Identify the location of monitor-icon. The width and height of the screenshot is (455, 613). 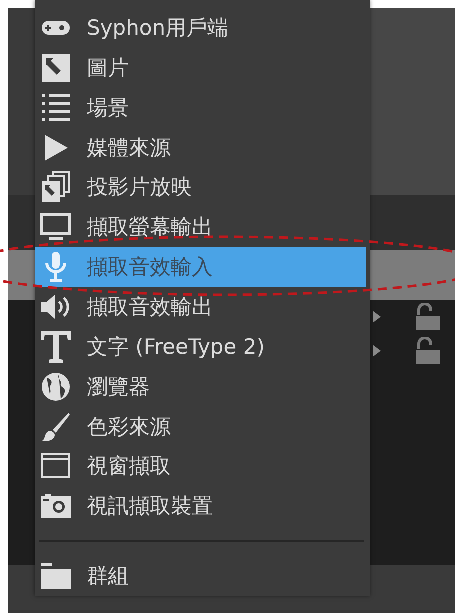
(56, 227).